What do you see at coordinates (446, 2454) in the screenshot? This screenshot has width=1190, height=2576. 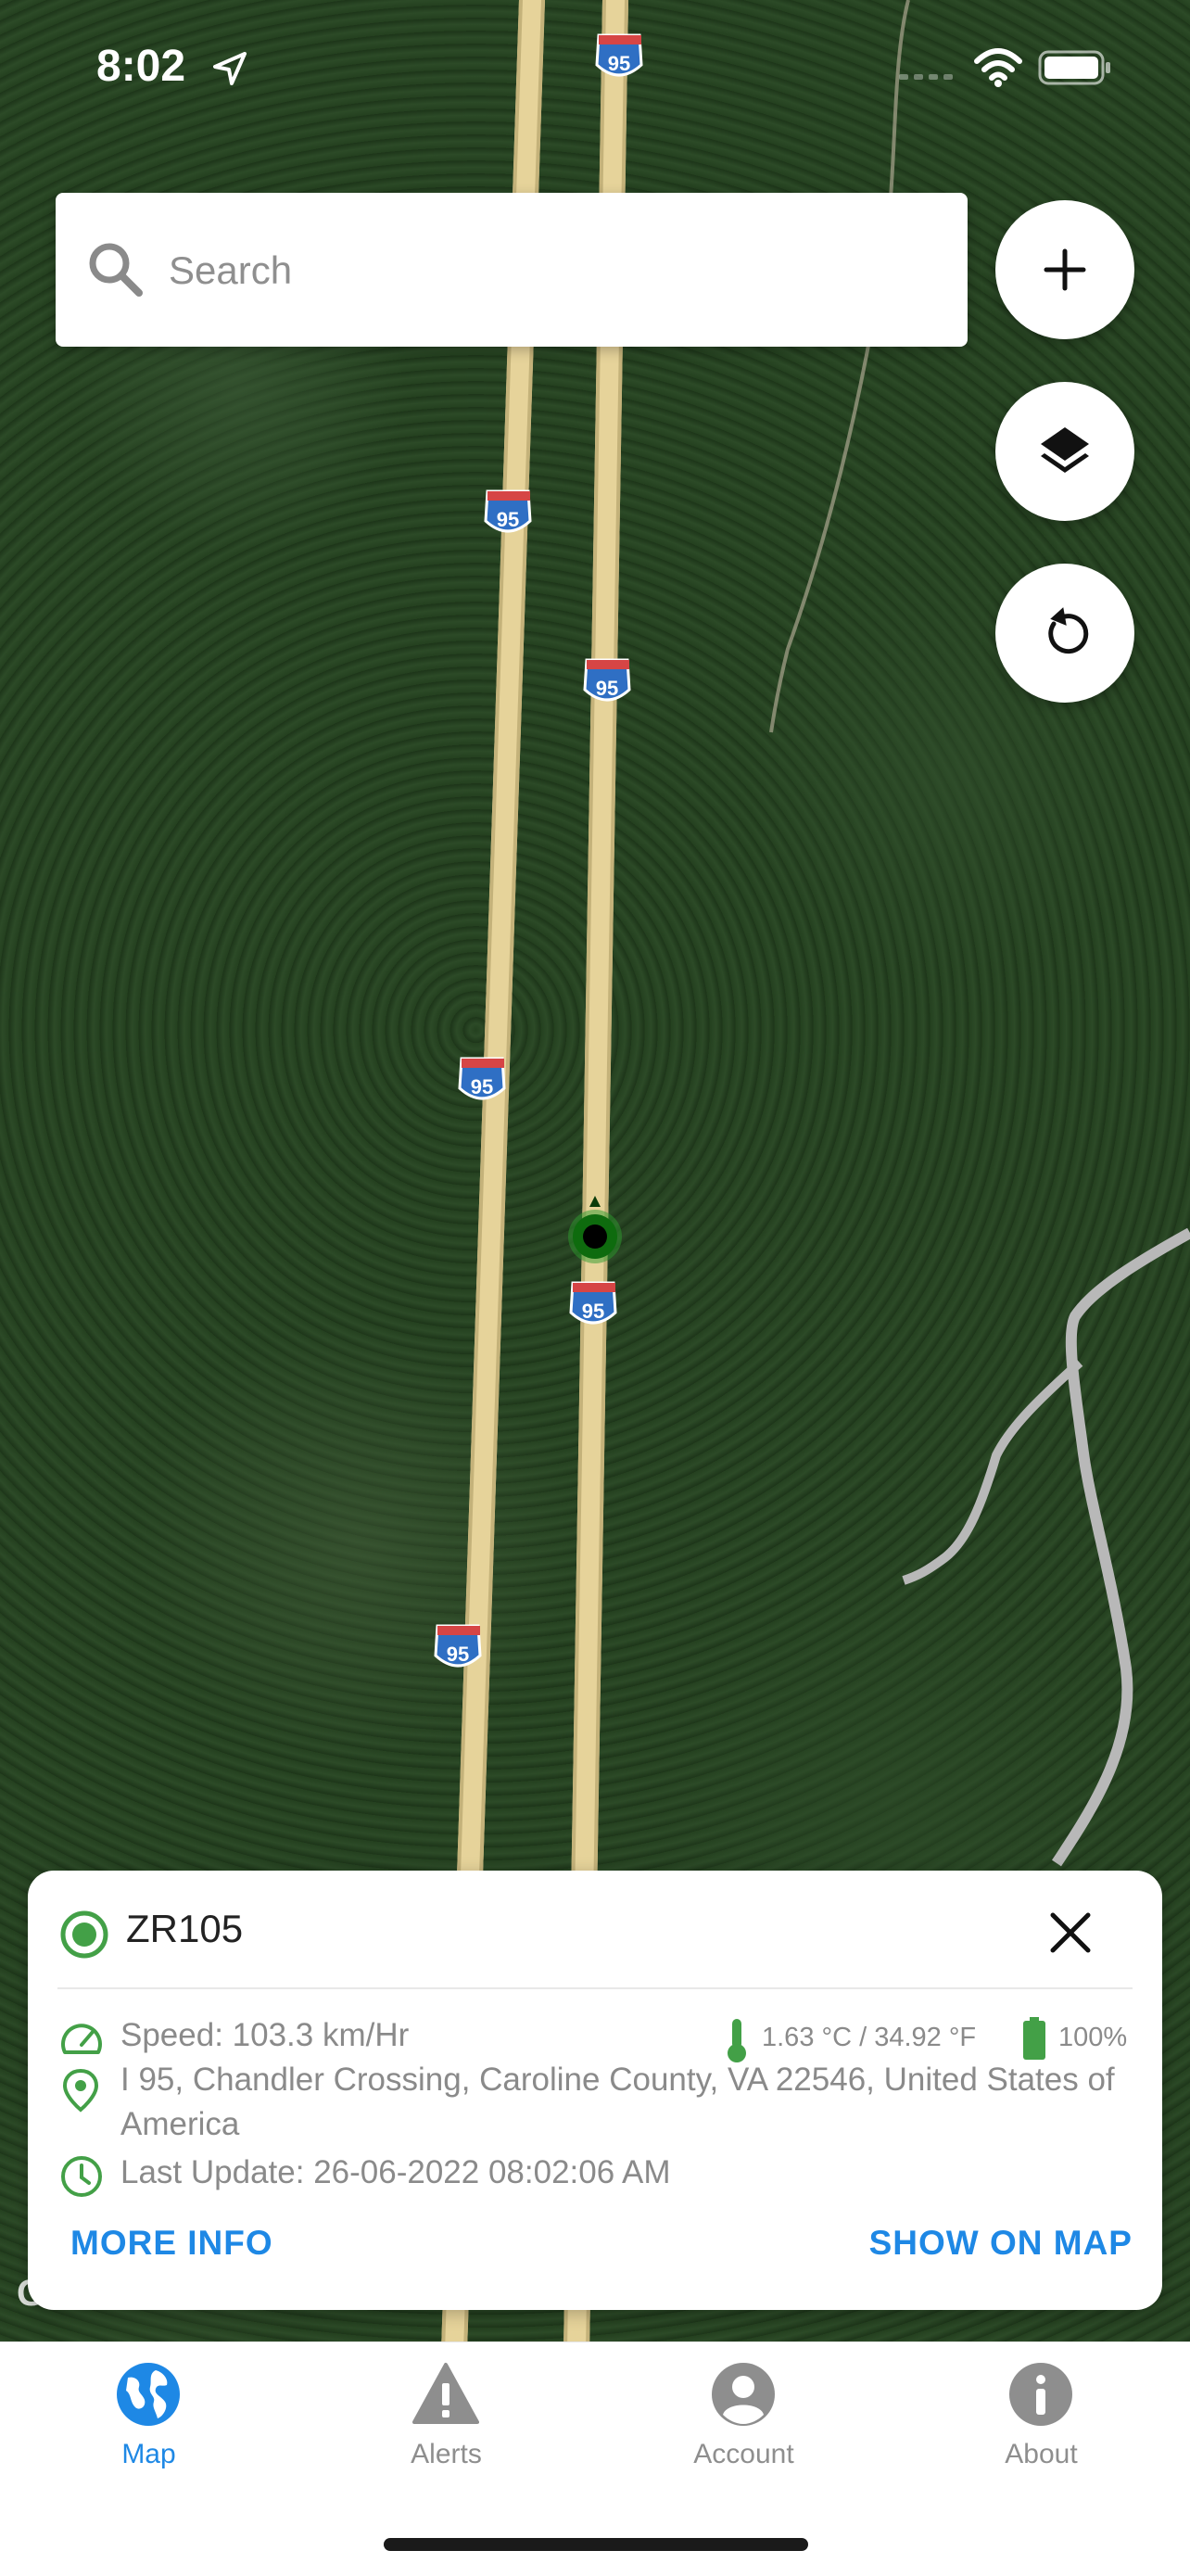 I see `tab-label: Alerts` at bounding box center [446, 2454].